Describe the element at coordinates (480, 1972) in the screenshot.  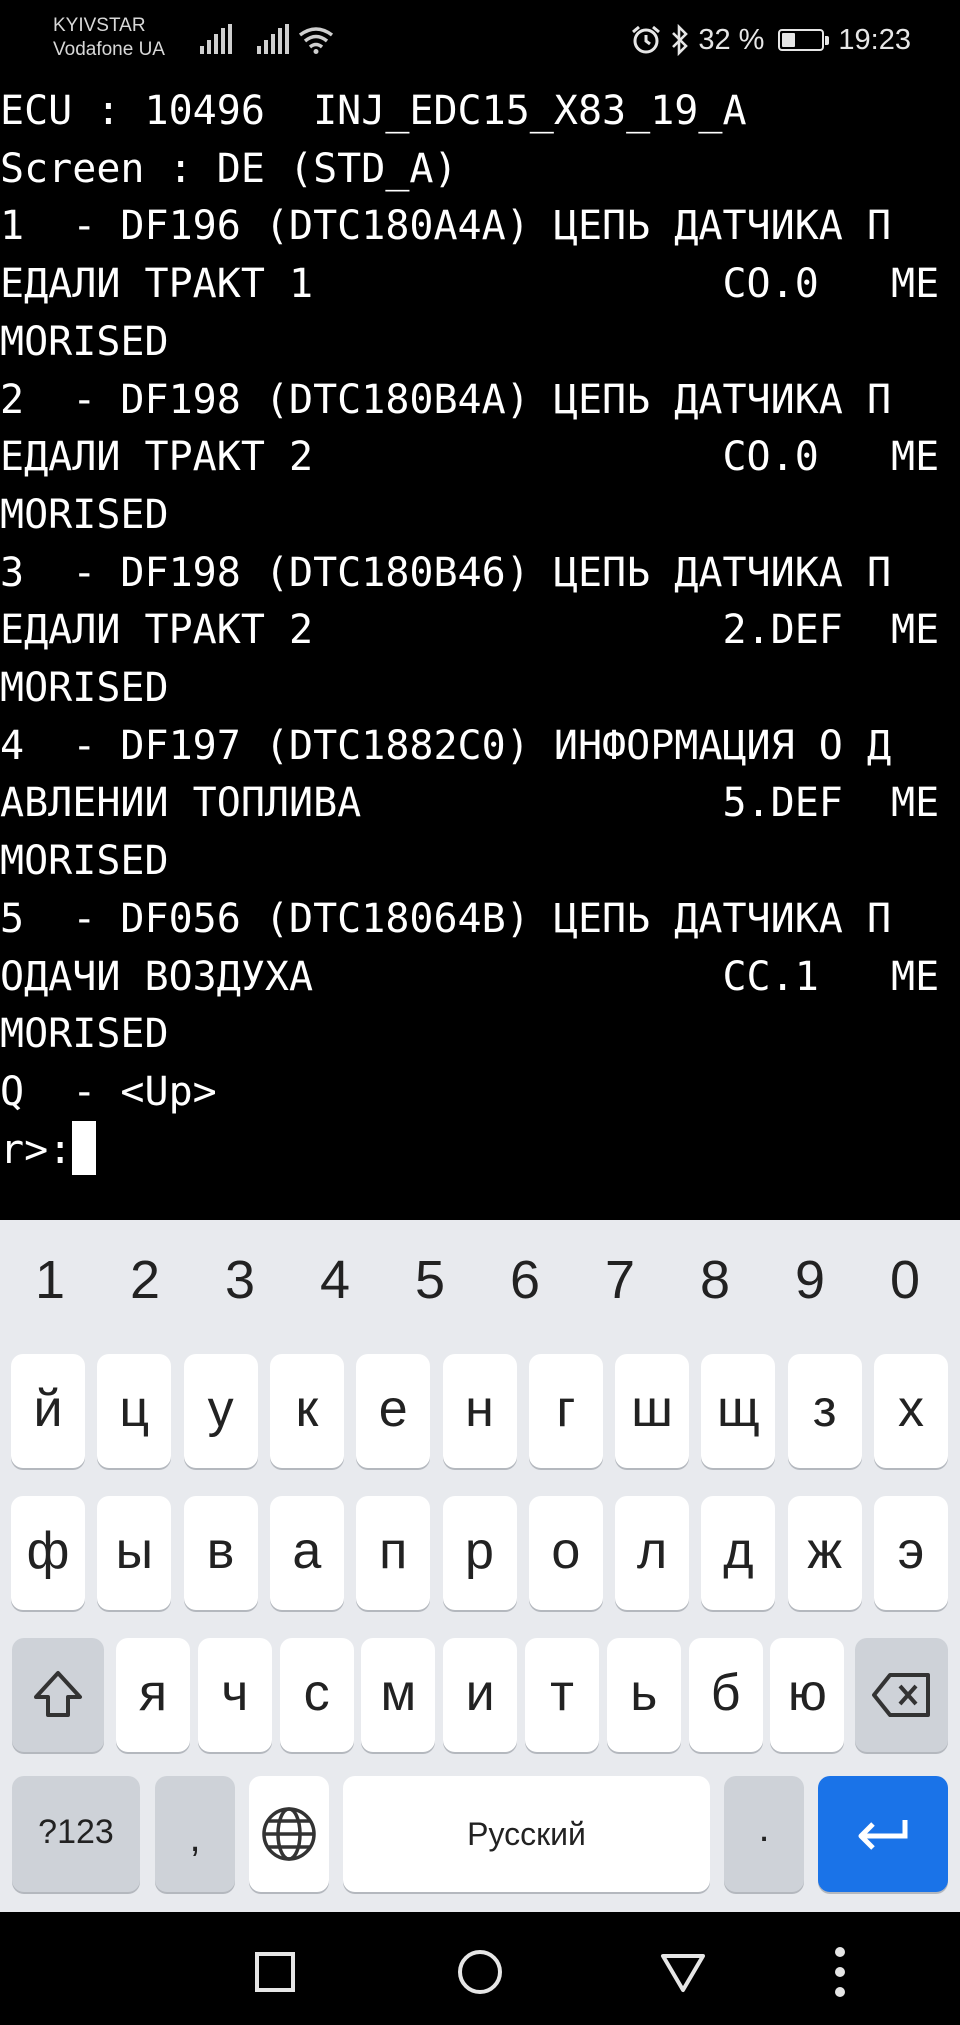
I see `home-icon` at that location.